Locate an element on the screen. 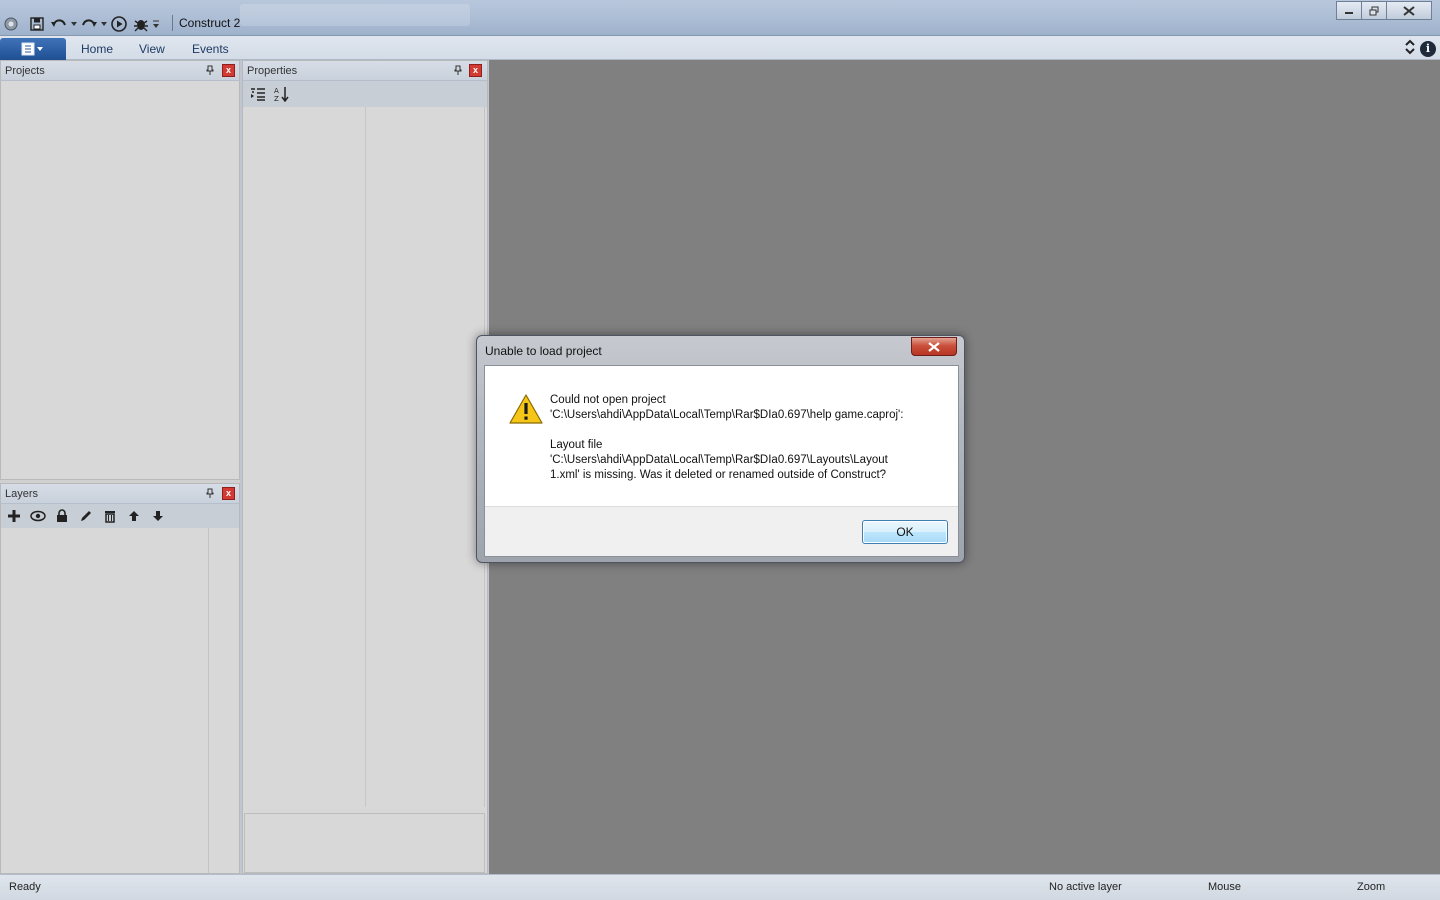  properties-grid is located at coordinates (364, 457).